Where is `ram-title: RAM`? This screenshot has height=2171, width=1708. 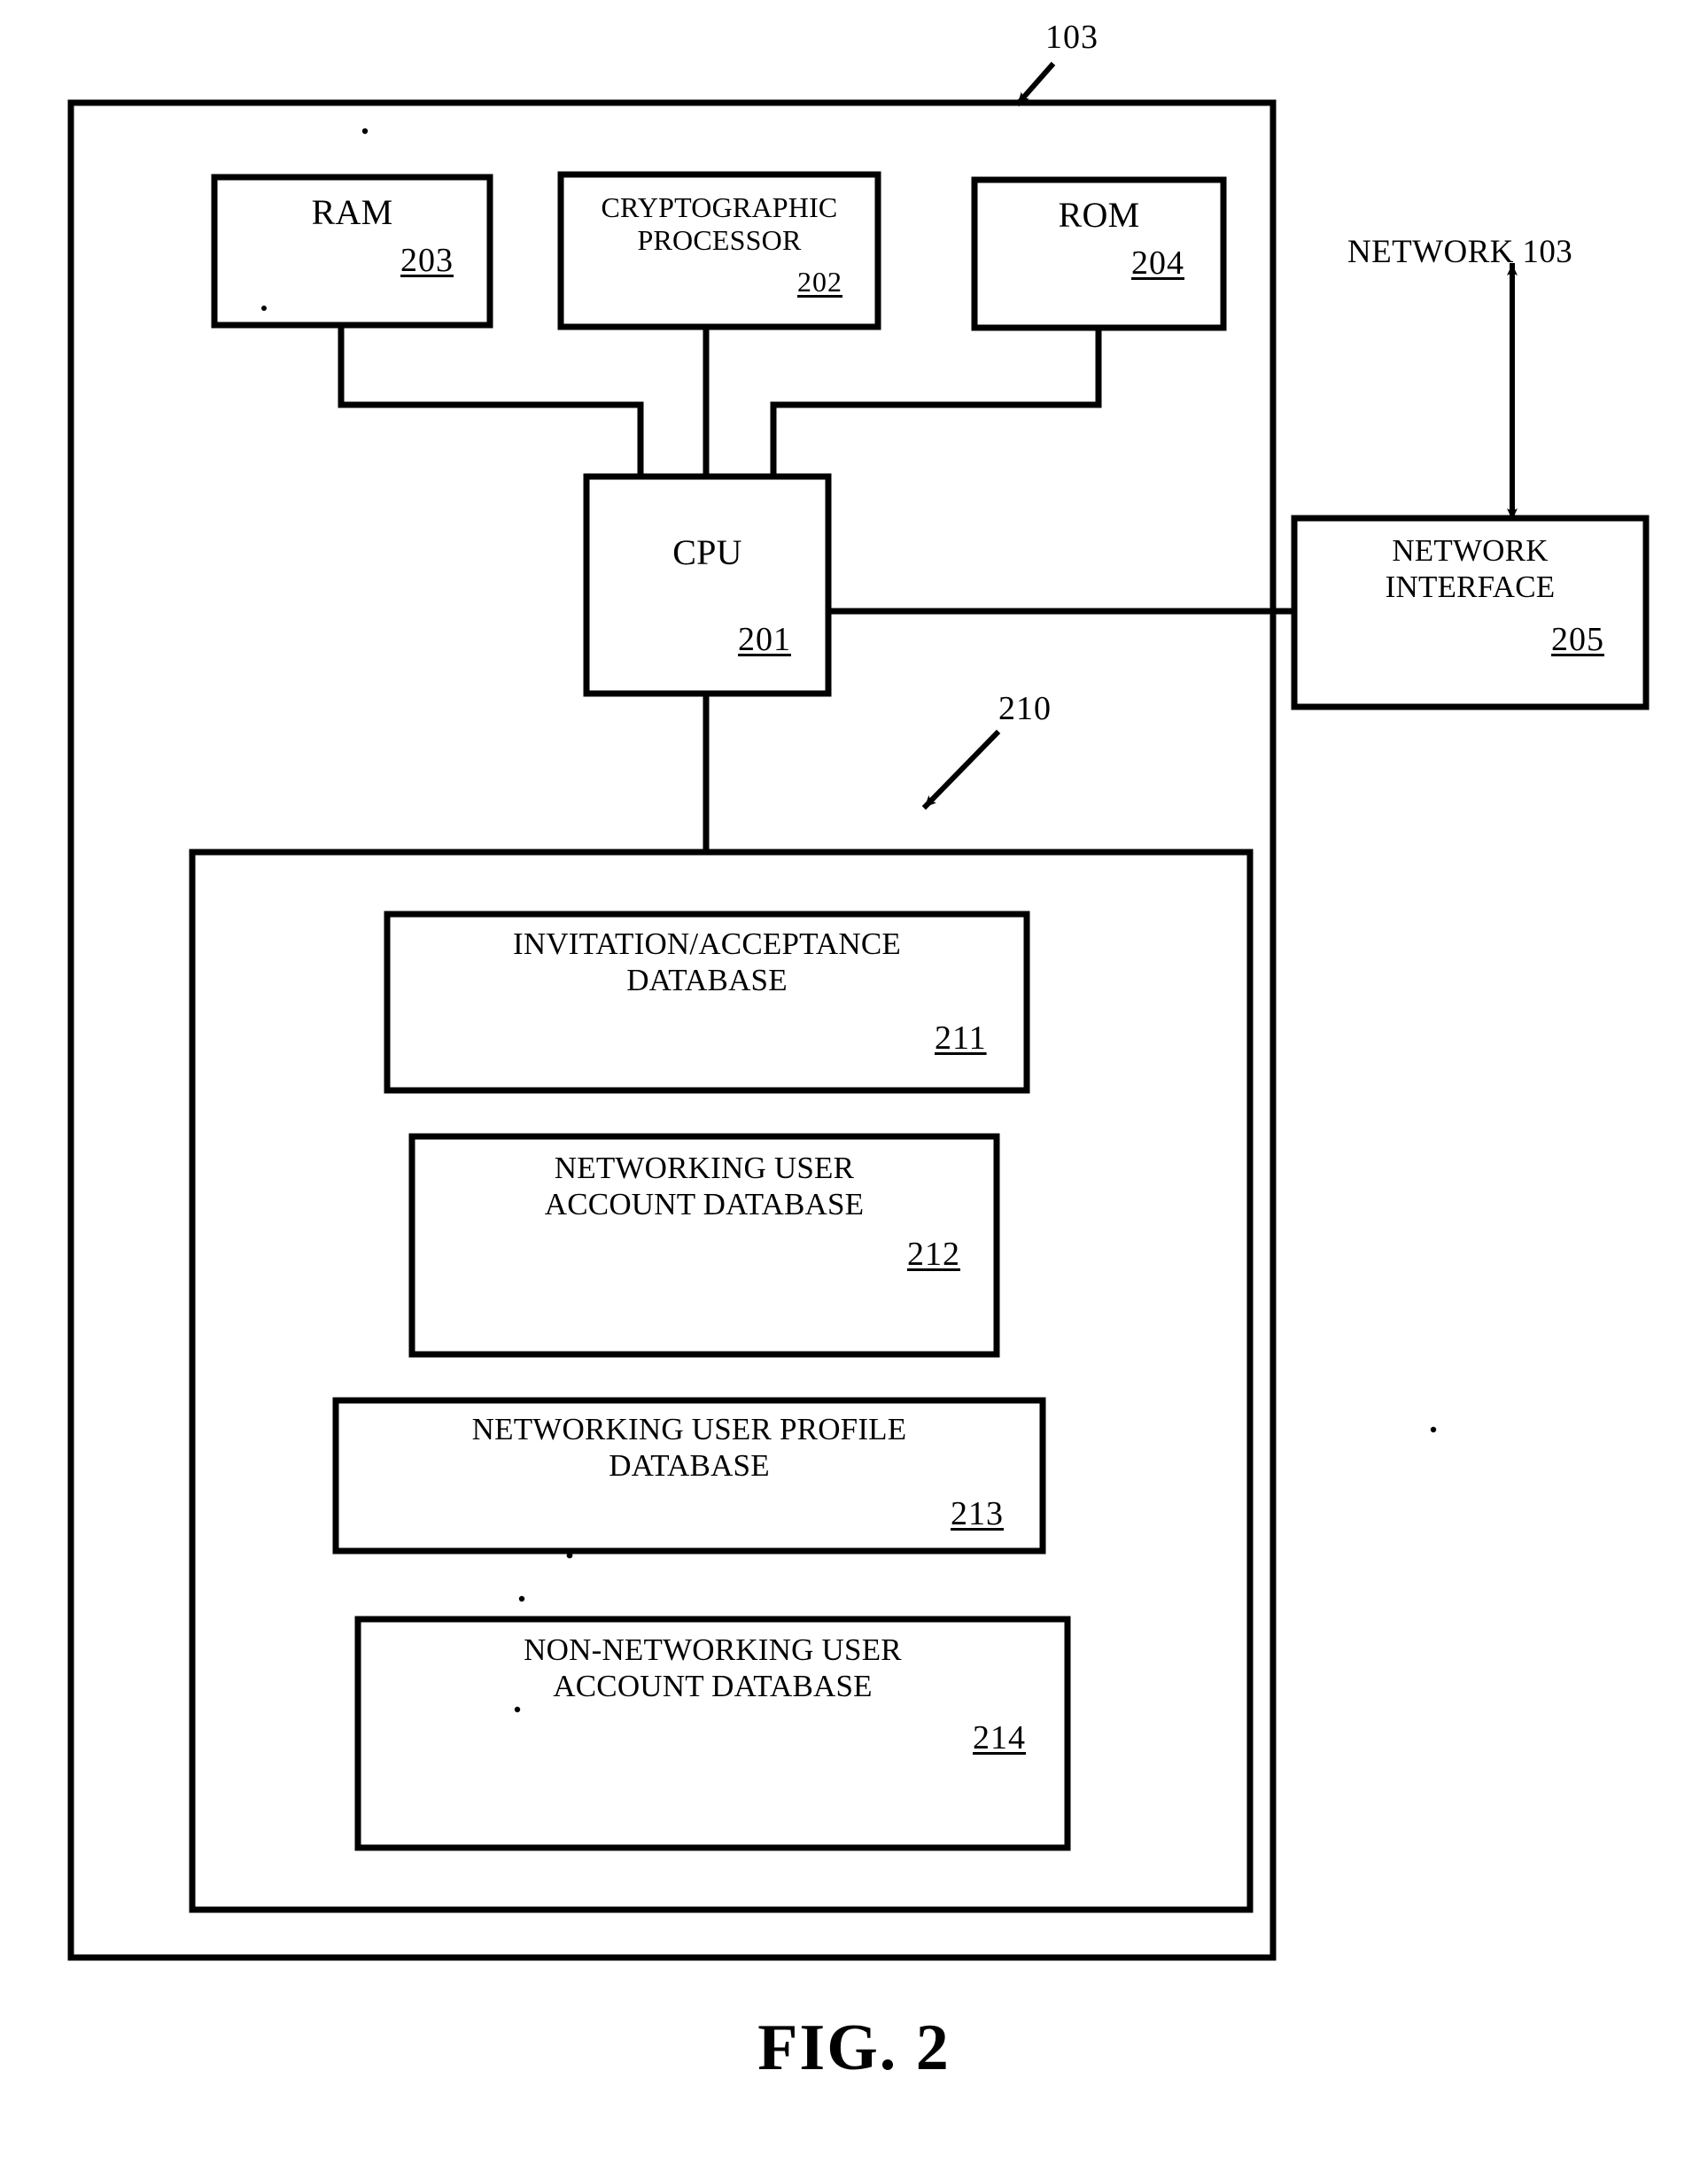
ram-title: RAM is located at coordinates (352, 212).